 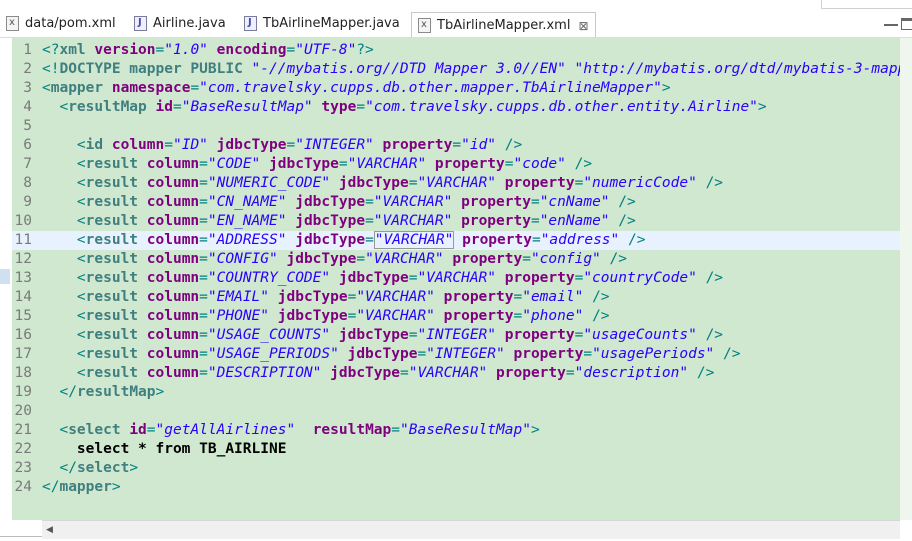 What do you see at coordinates (12, 23) in the screenshot?
I see `xml-file-icon` at bounding box center [12, 23].